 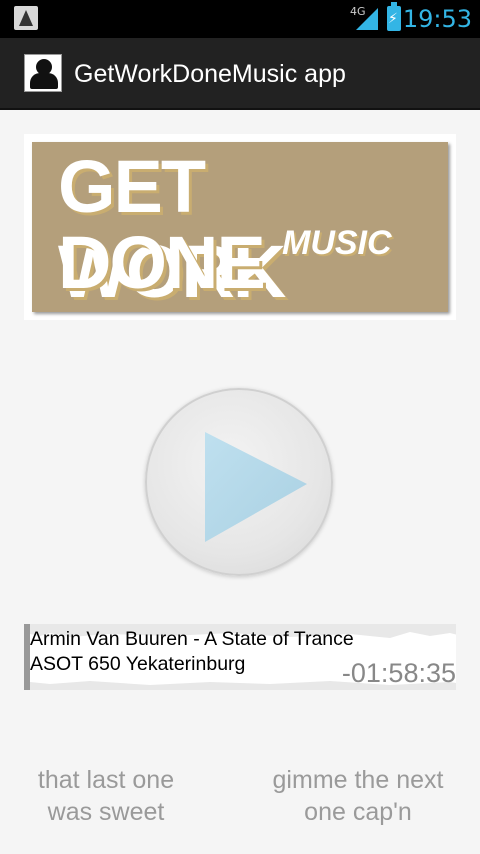 I want to click on play-button, so click(x=239, y=482).